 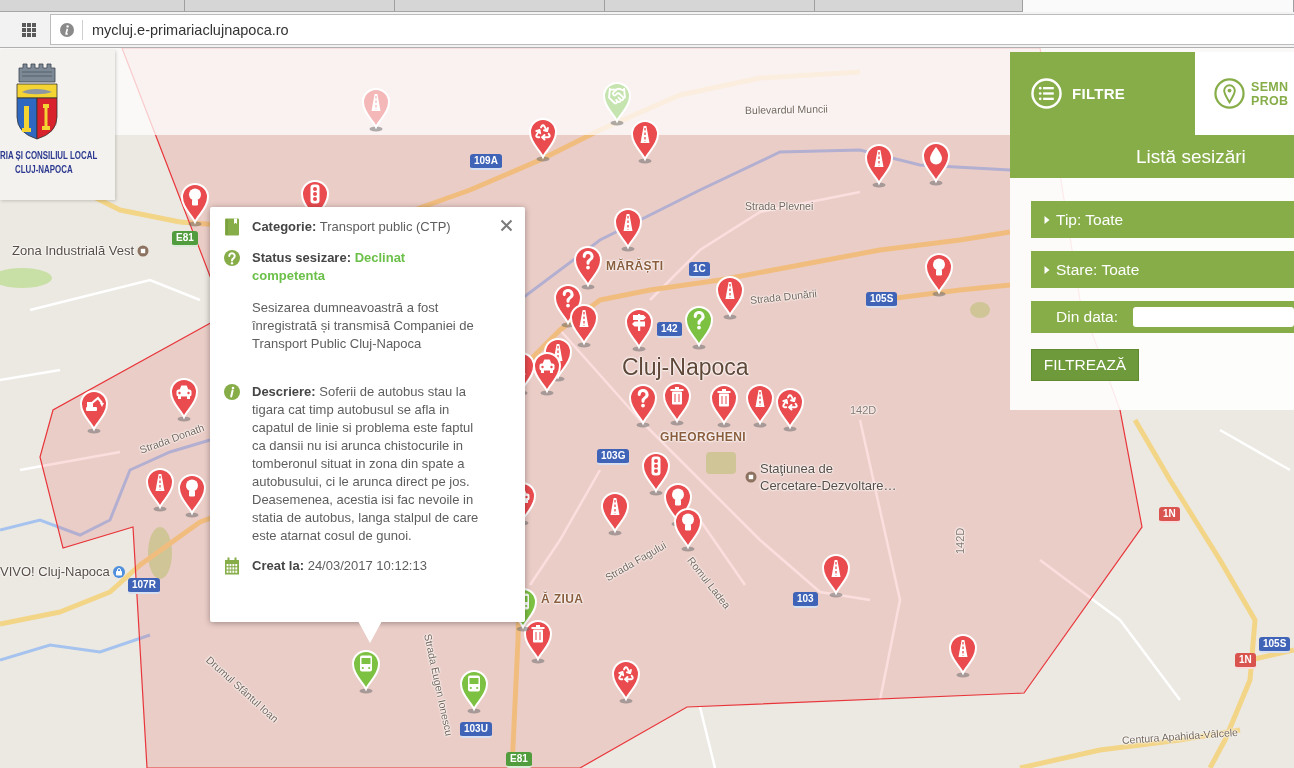 What do you see at coordinates (1152, 156) in the screenshot?
I see `panel-title: Listă sesizări` at bounding box center [1152, 156].